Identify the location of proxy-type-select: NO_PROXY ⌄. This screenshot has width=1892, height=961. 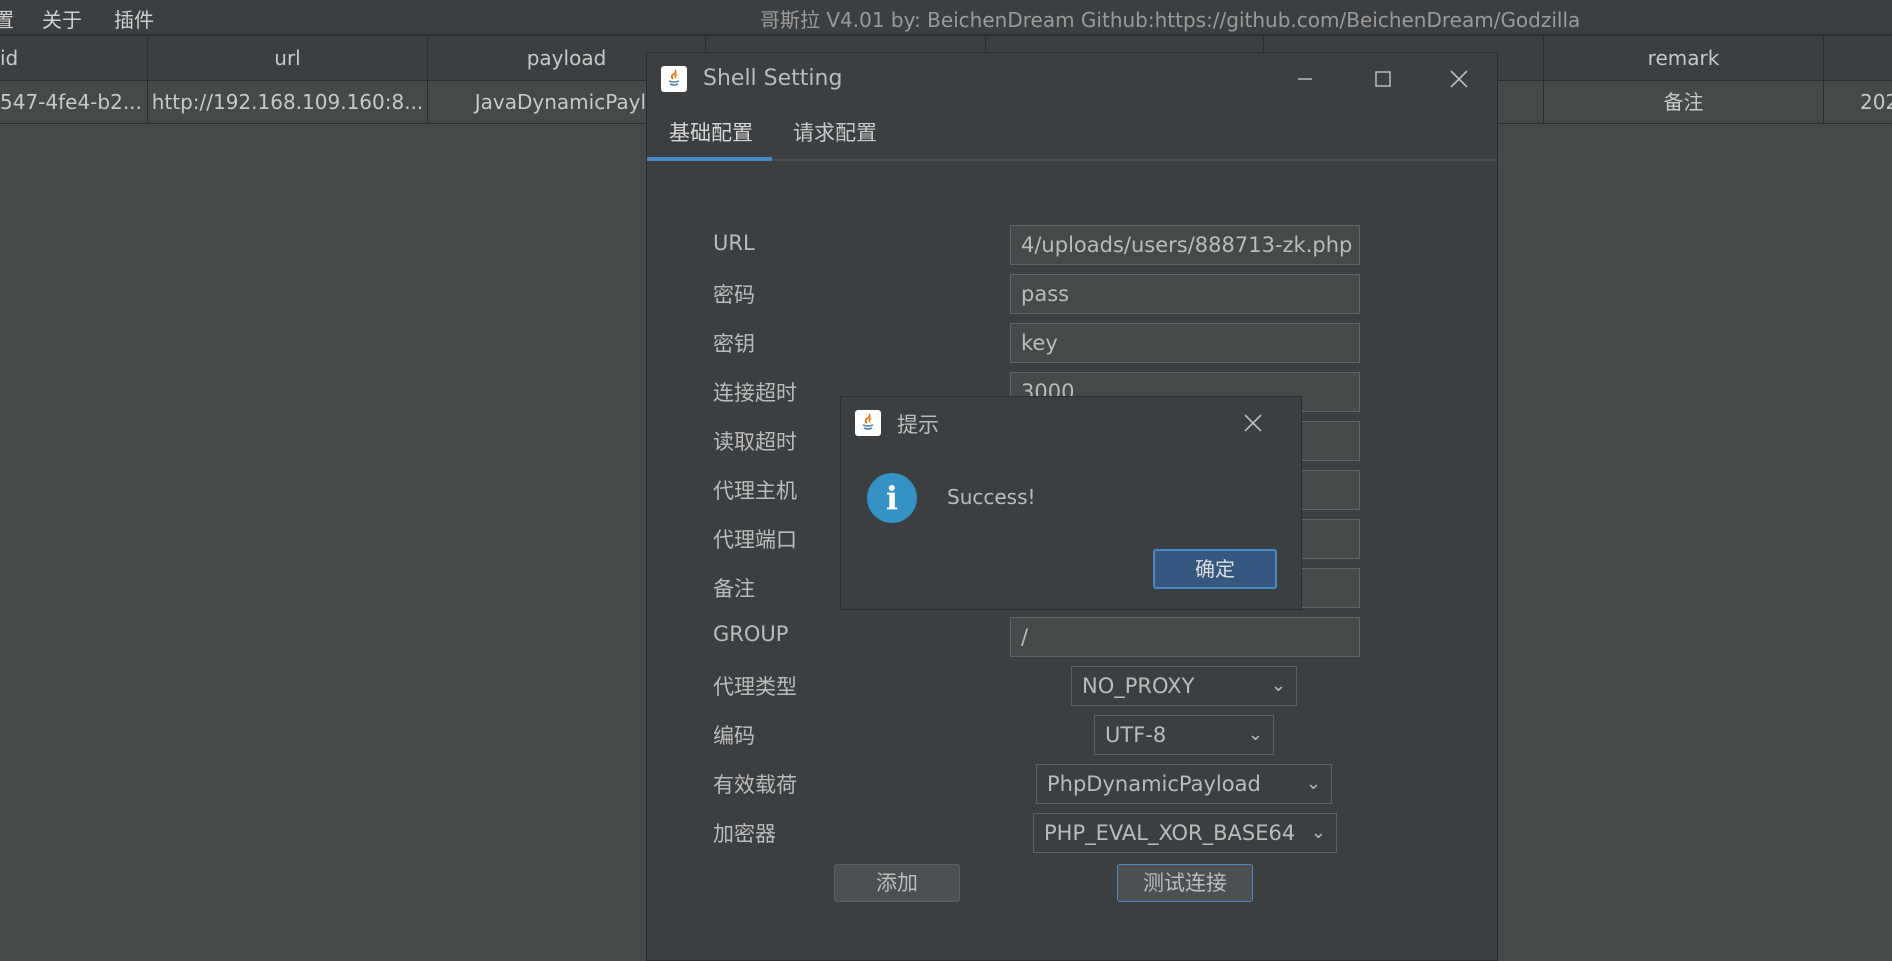
(1184, 686).